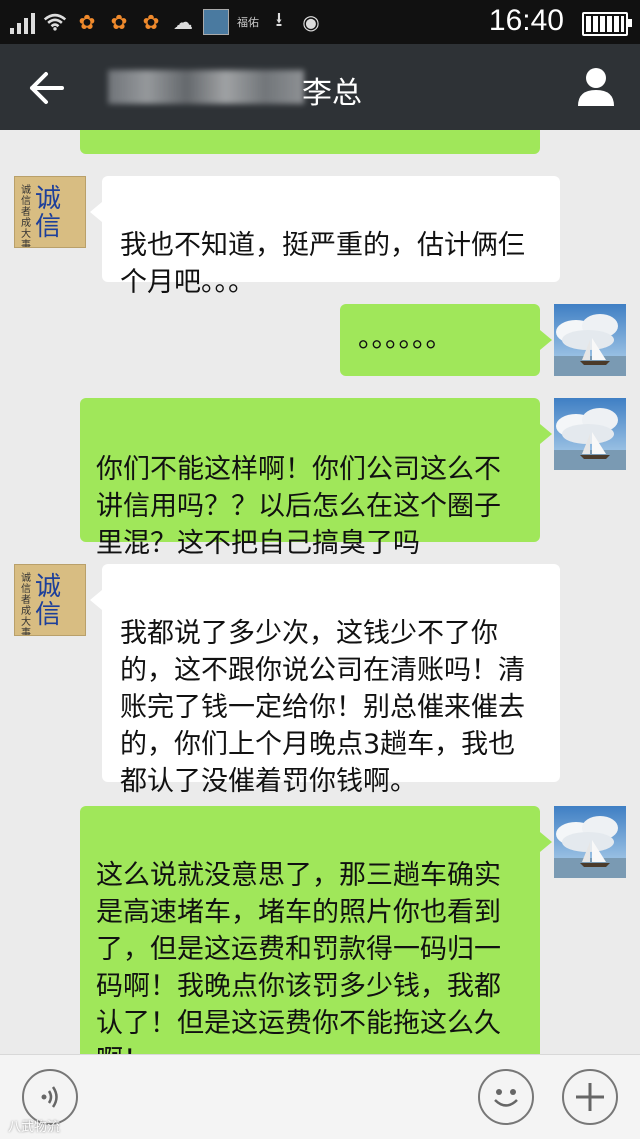 Image resolution: width=640 pixels, height=1139 pixels. I want to click on signal-icon, so click(22, 22).